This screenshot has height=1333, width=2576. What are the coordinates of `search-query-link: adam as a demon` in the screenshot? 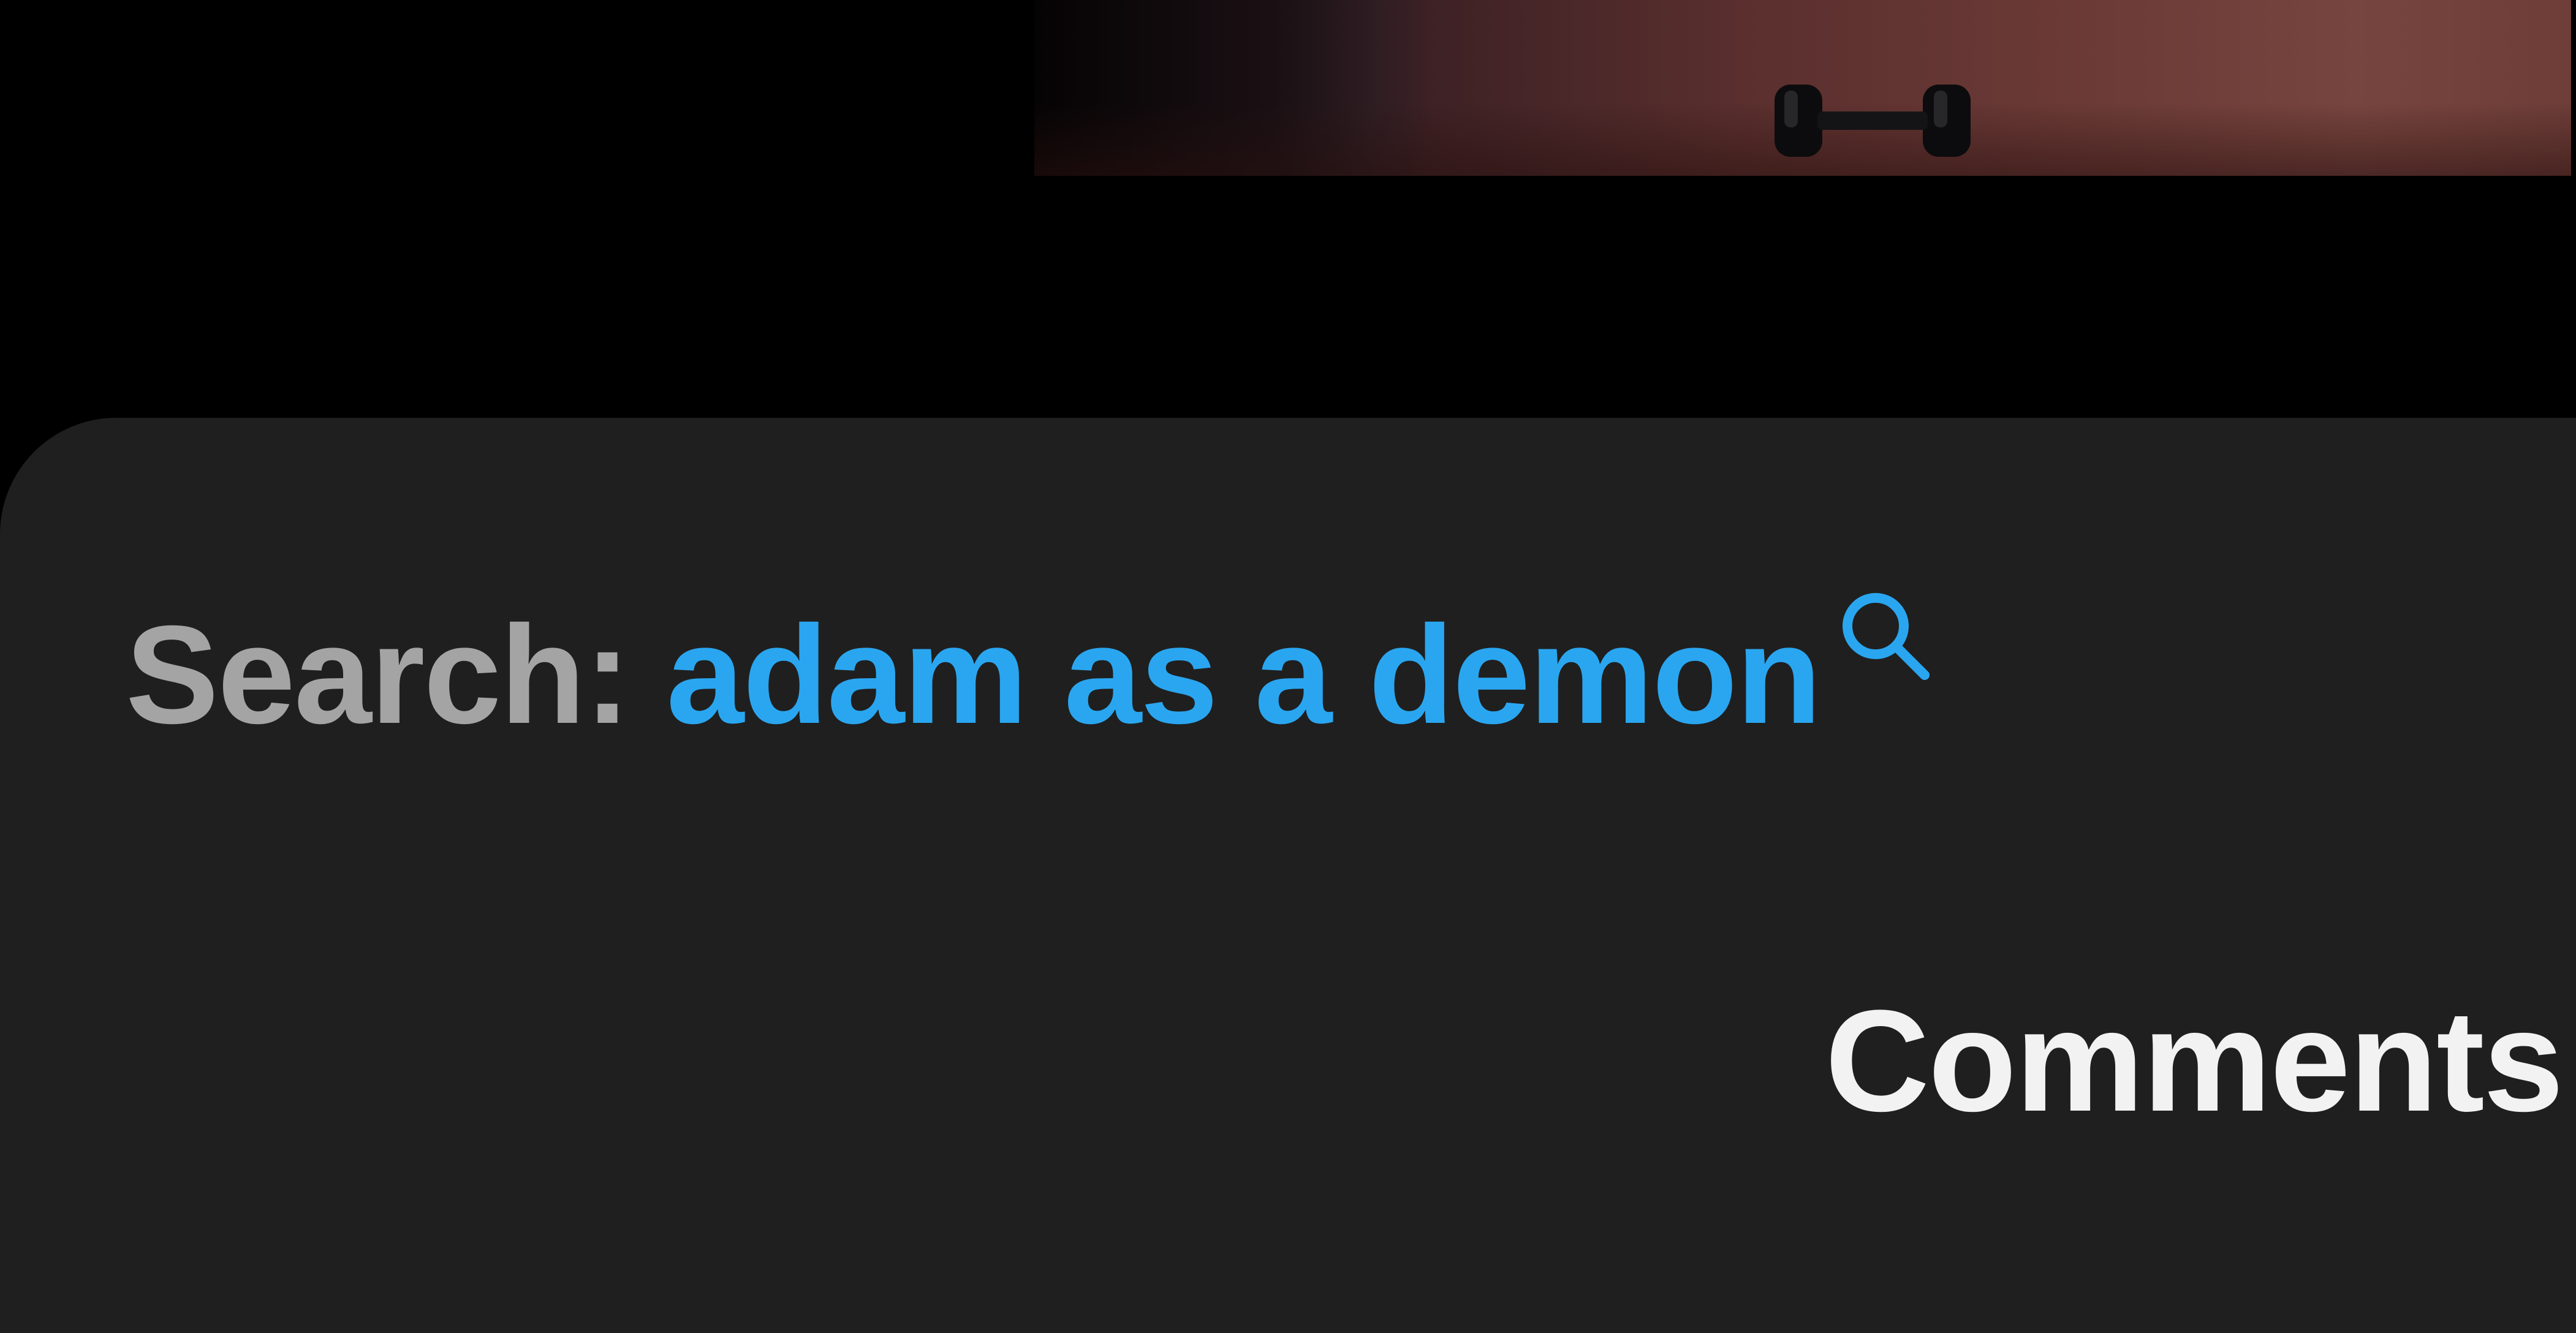 It's located at (1243, 675).